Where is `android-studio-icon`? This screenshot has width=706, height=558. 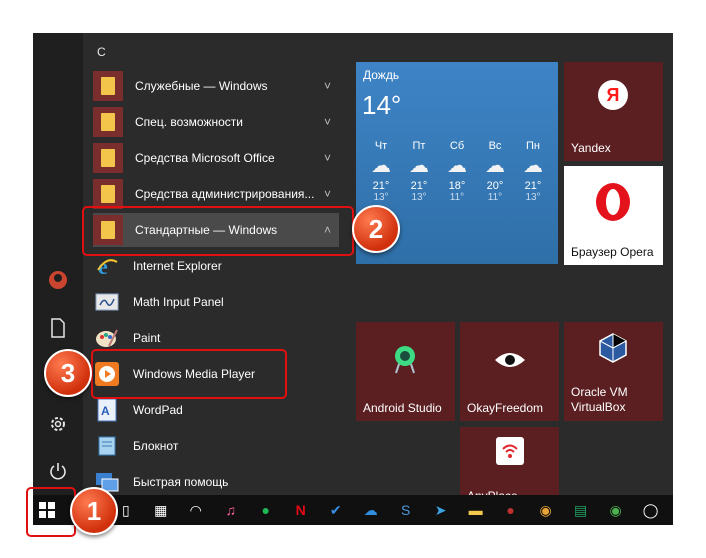 android-studio-icon is located at coordinates (405, 360).